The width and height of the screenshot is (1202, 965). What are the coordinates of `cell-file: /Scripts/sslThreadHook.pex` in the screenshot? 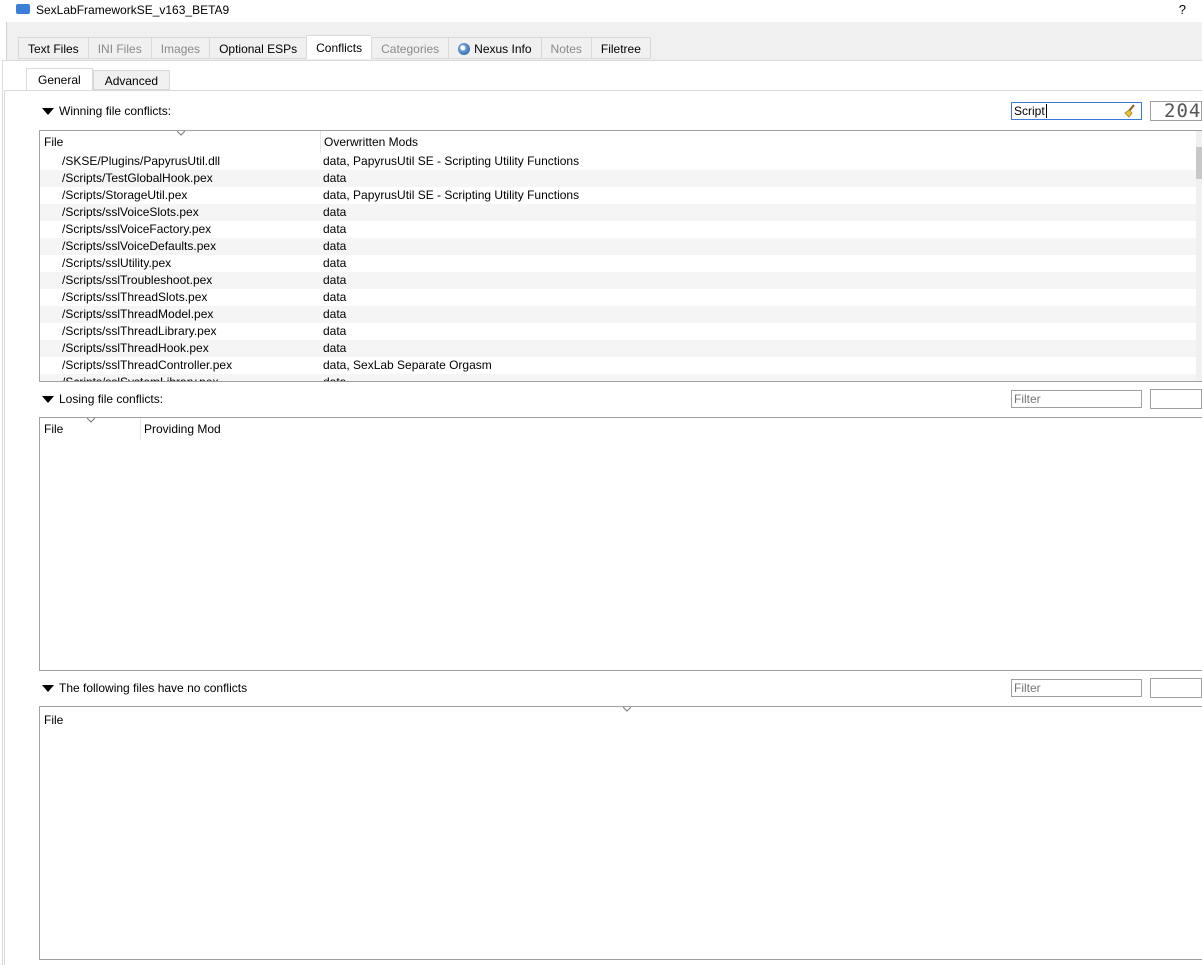 It's located at (135, 348).